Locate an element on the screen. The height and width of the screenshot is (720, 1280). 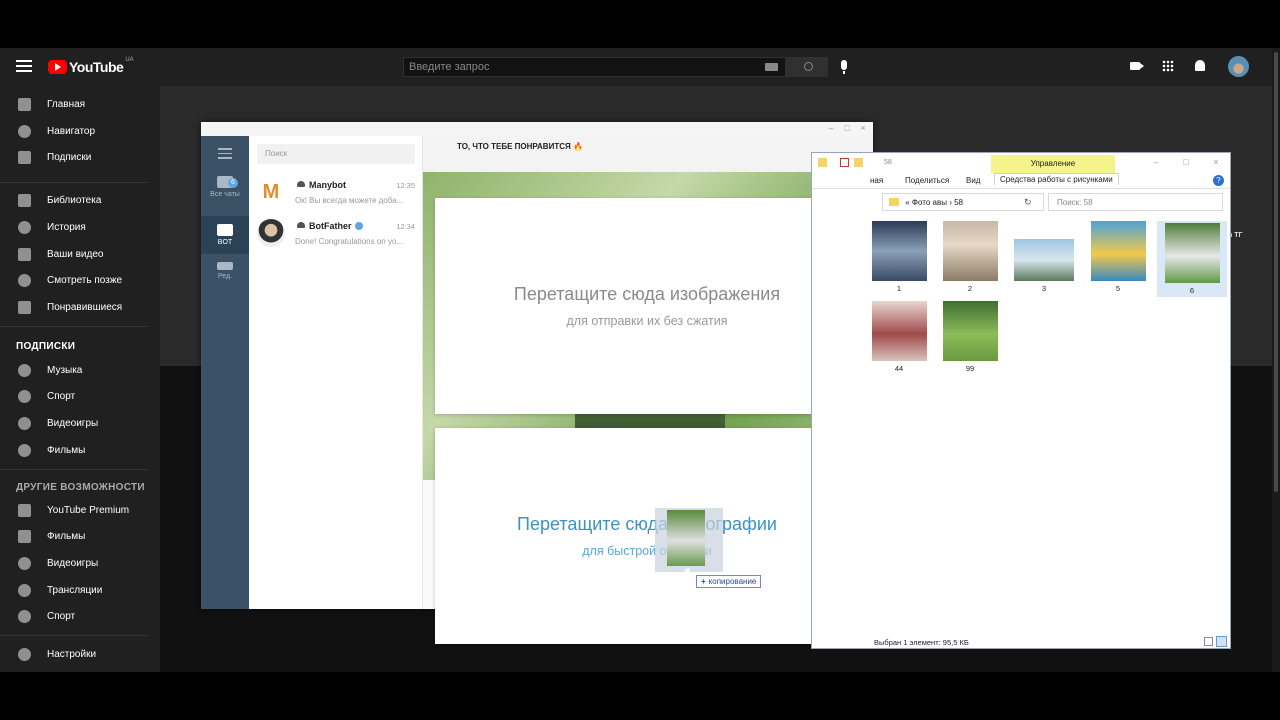
sidebar-item-settings: Настройки is located at coordinates (80, 654).